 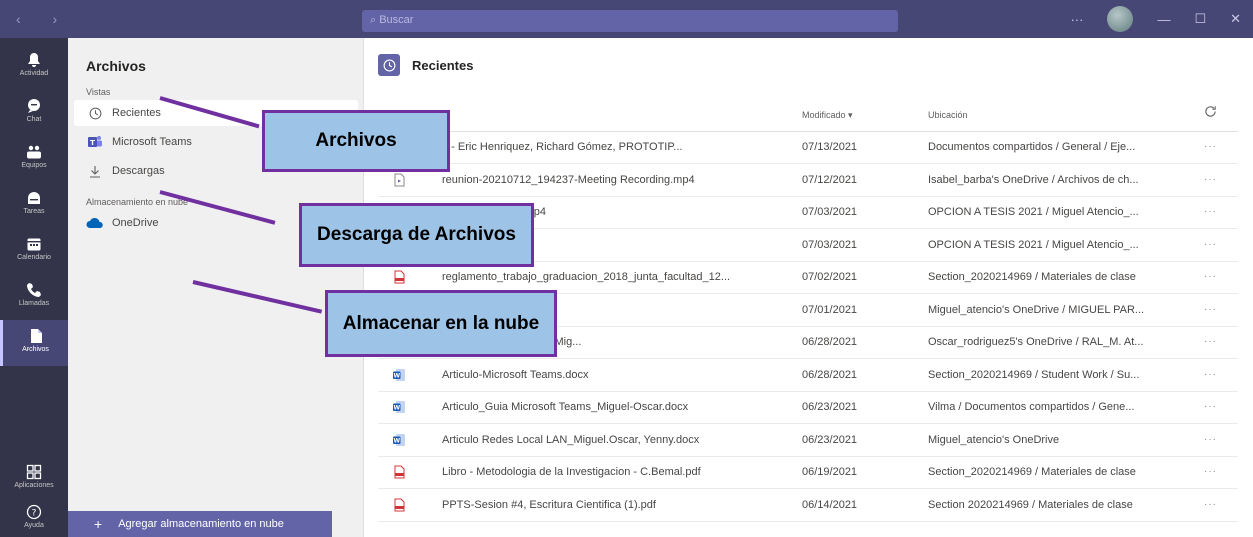 What do you see at coordinates (34, 152) in the screenshot?
I see `teams-icon` at bounding box center [34, 152].